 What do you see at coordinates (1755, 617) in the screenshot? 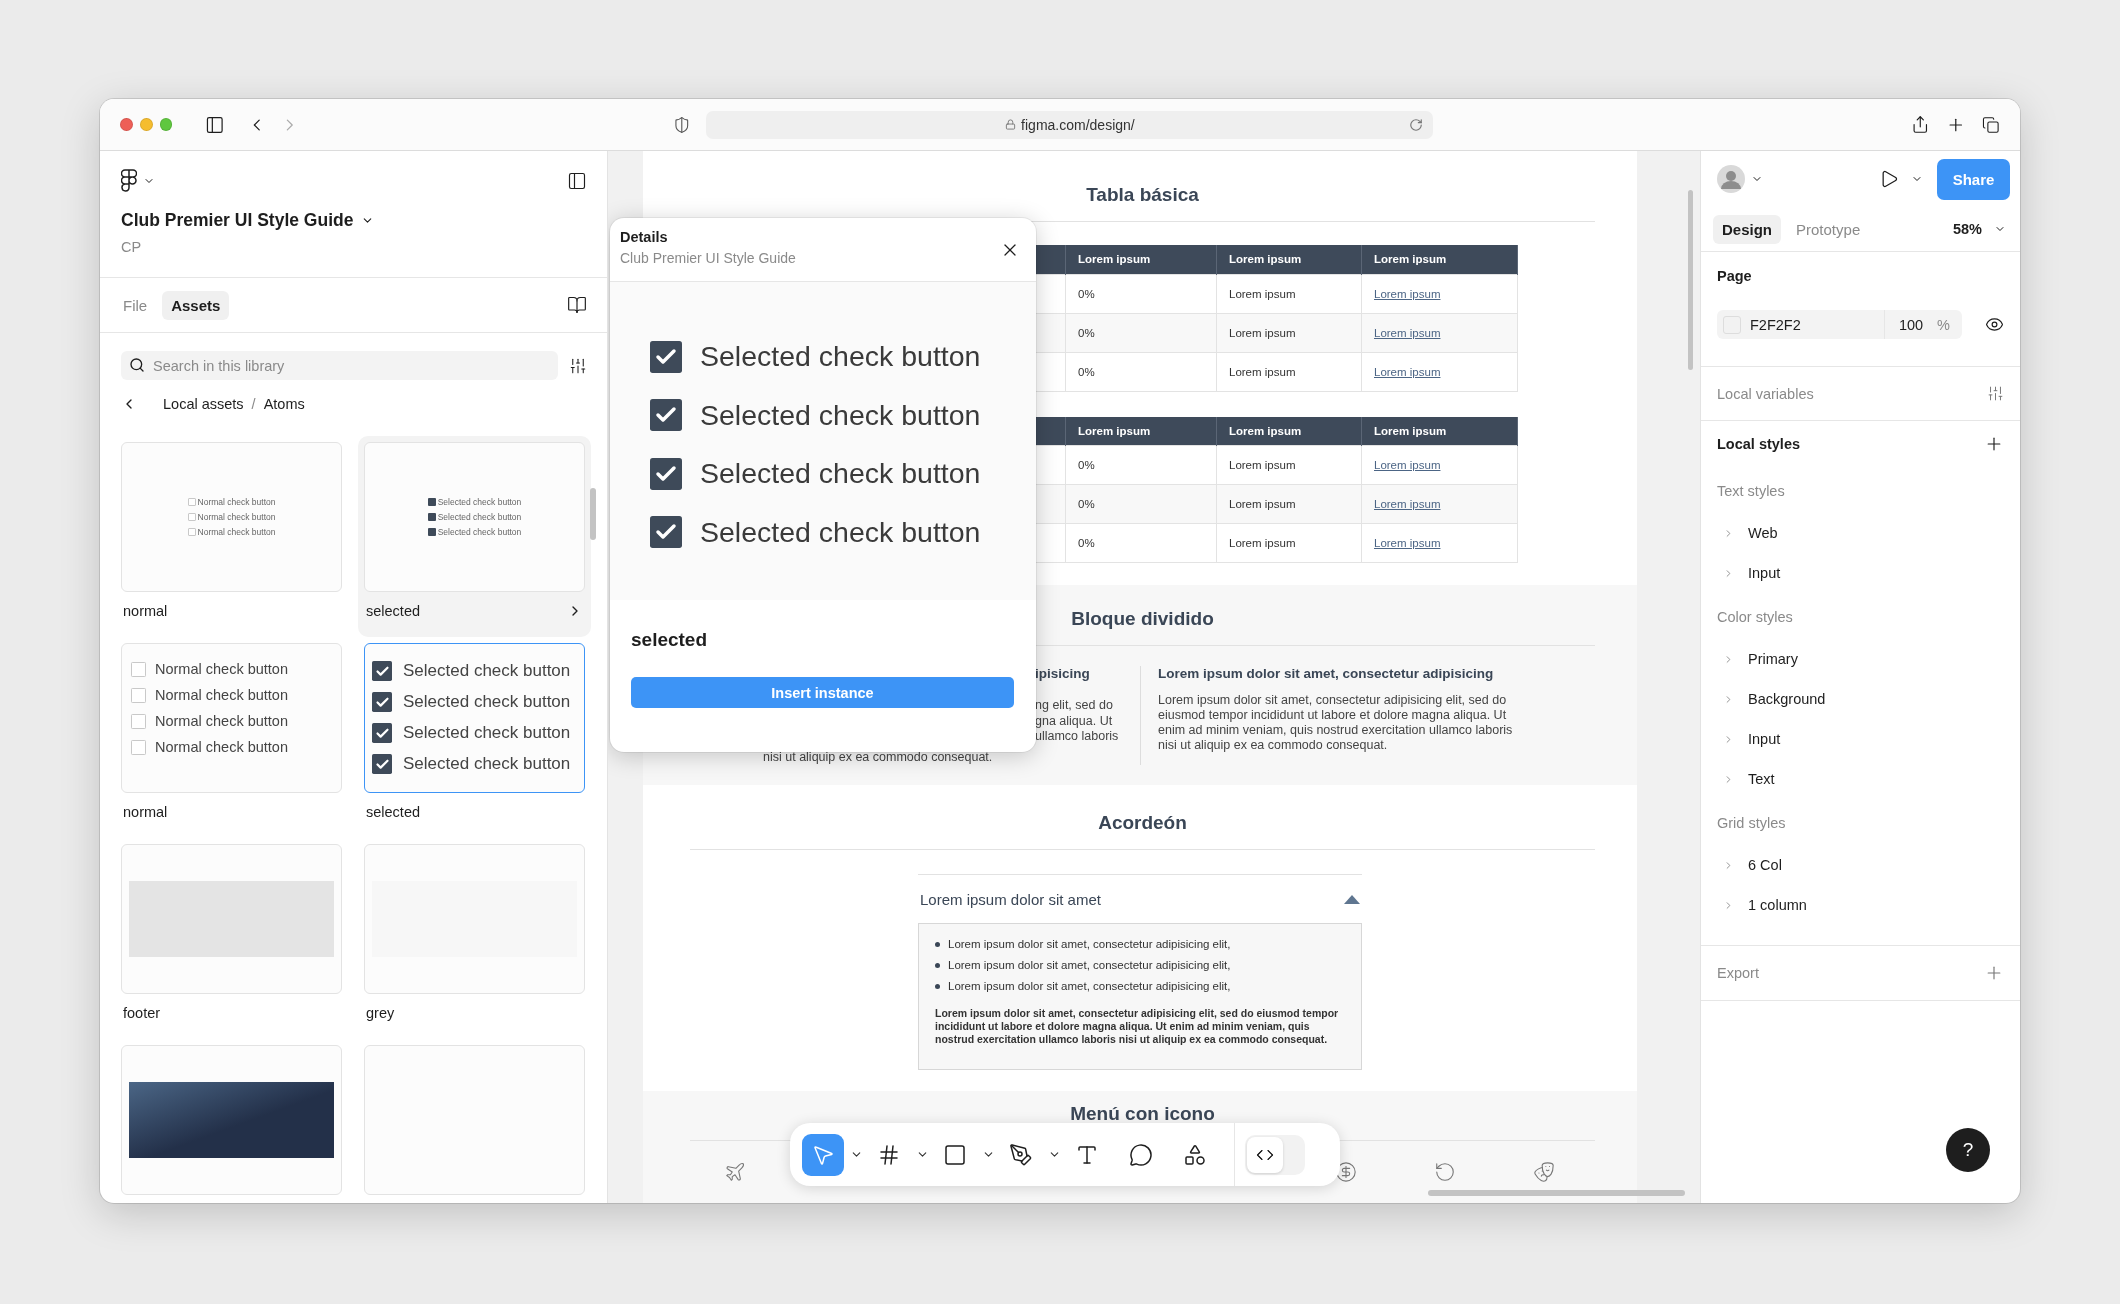
I see `group-title: Color styles` at bounding box center [1755, 617].